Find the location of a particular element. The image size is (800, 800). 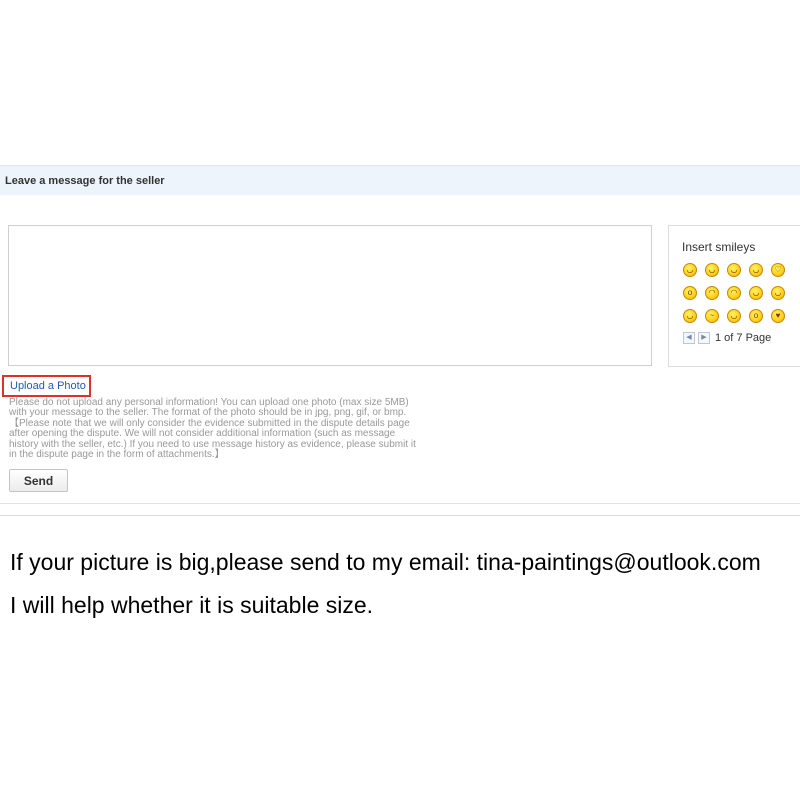

message-section-title: Leave a message for the seller is located at coordinates (85, 181).